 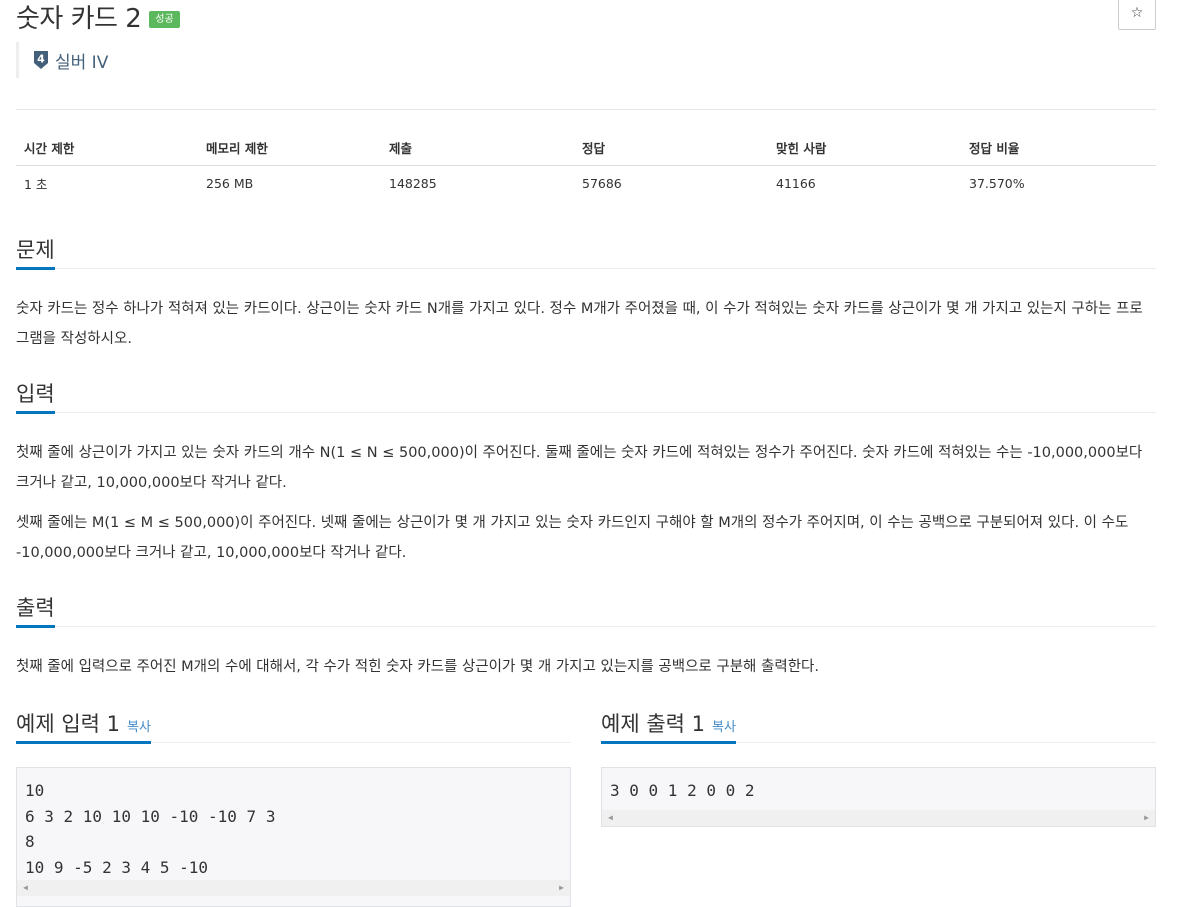 I want to click on header-submissions: 제출, so click(x=477, y=148).